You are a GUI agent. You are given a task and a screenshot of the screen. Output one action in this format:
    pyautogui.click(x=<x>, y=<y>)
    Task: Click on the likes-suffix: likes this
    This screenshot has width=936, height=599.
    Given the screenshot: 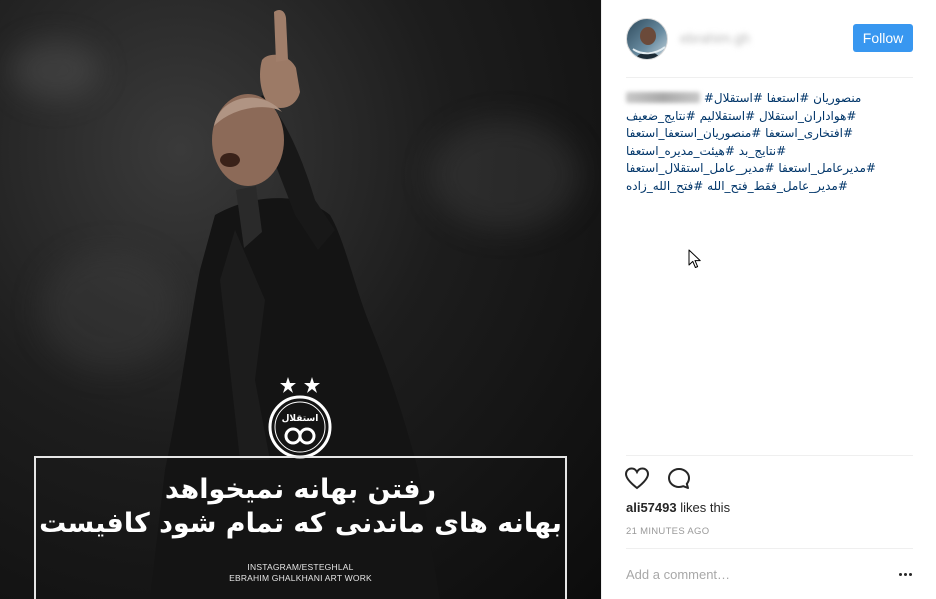 What is the action you would take?
    pyautogui.click(x=703, y=507)
    